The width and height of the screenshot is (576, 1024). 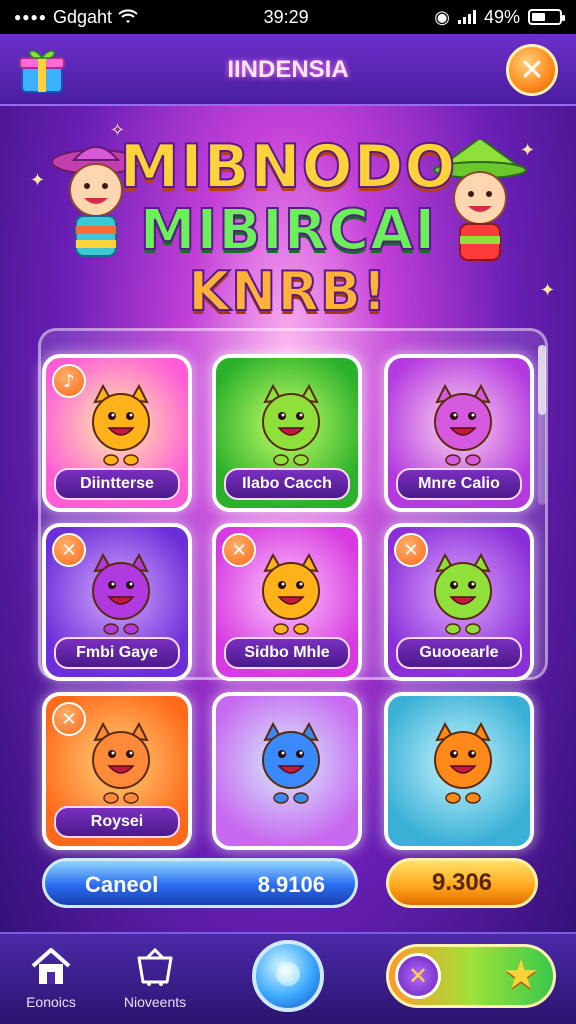 I want to click on basket-icon, so click(x=155, y=966).